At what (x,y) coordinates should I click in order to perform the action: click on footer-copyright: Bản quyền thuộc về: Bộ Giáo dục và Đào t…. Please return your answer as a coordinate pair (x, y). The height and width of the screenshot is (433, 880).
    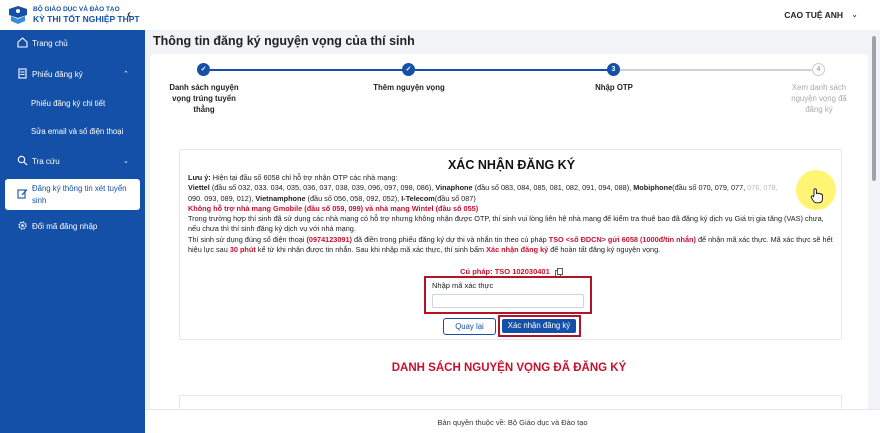
    Looking at the image, I should click on (512, 422).